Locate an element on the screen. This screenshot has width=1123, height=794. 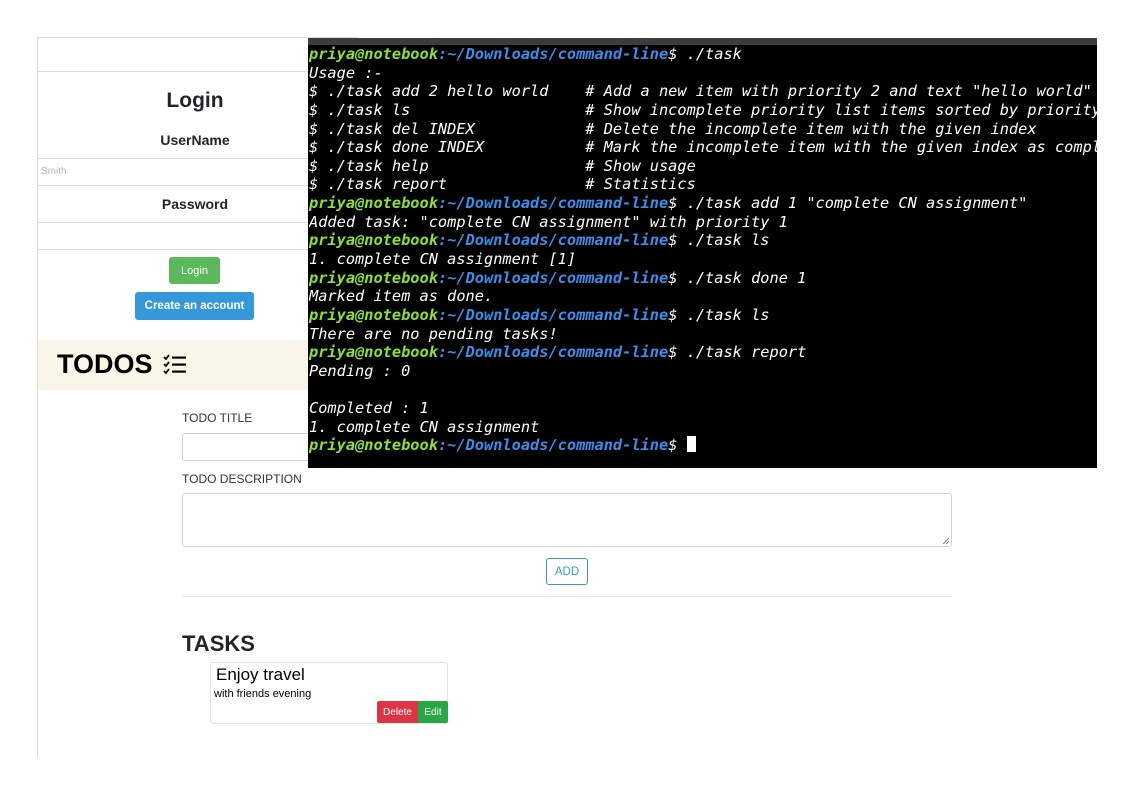
username-input: Smith is located at coordinates (188, 172).